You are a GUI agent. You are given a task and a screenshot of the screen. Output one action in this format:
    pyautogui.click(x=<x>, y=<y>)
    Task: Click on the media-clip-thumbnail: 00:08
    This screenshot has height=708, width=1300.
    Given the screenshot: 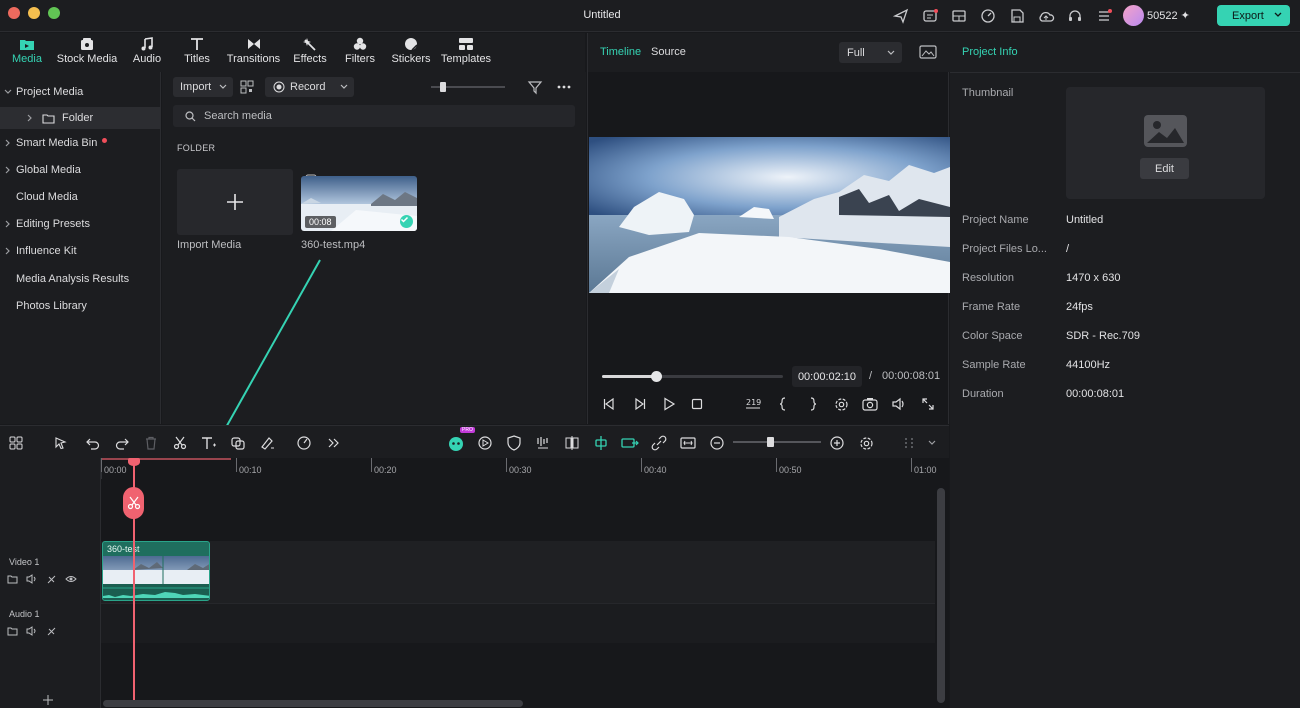 What is the action you would take?
    pyautogui.click(x=359, y=203)
    